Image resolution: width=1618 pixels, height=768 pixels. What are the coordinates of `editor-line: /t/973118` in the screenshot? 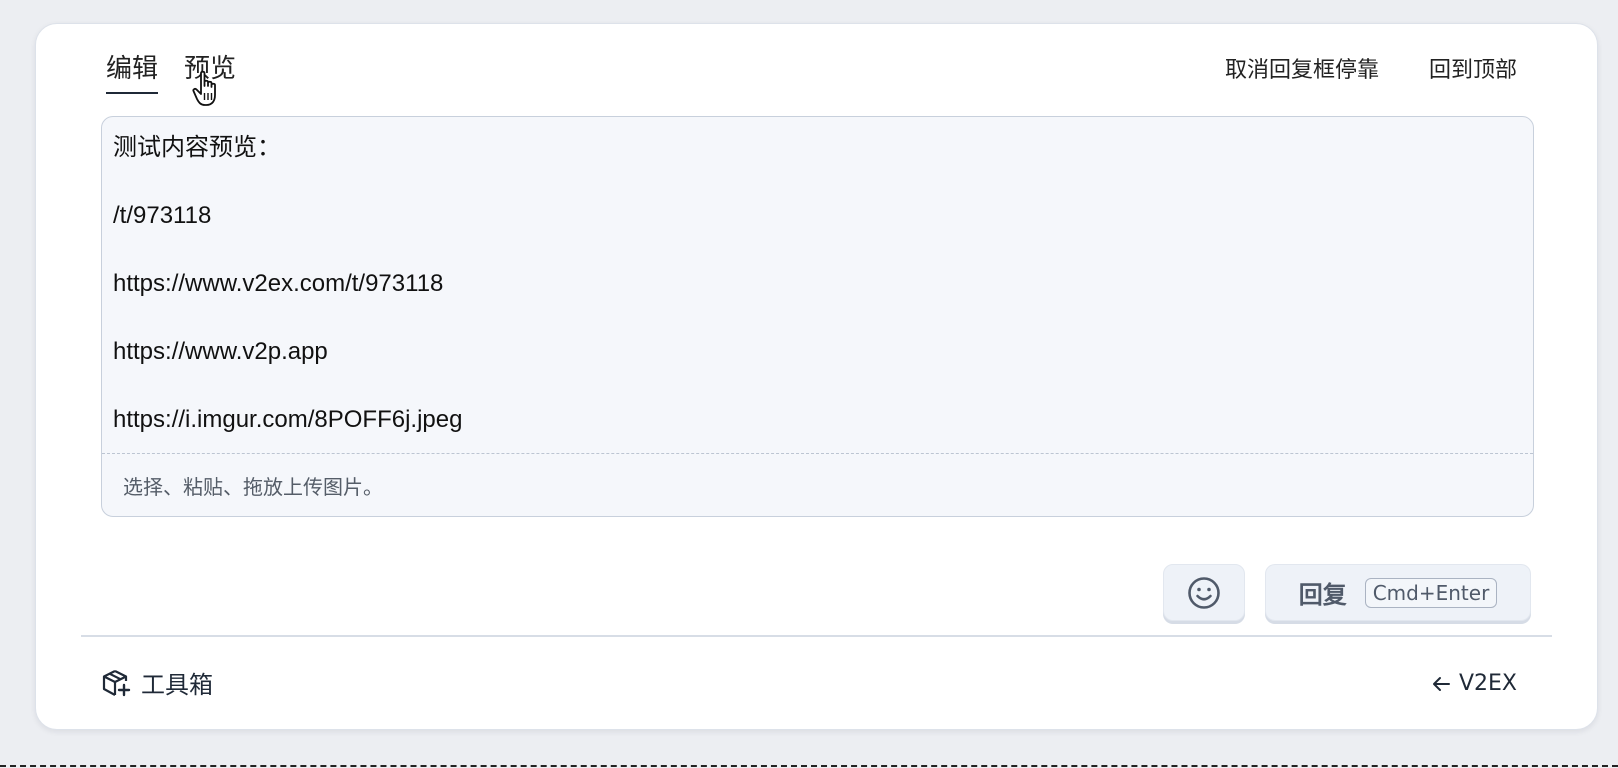 It's located at (162, 215).